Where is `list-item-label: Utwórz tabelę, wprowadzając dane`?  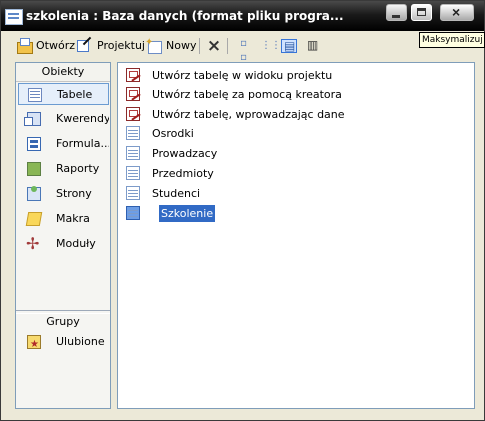
list-item-label: Utwórz tabelę, wprowadzając dane is located at coordinates (248, 114).